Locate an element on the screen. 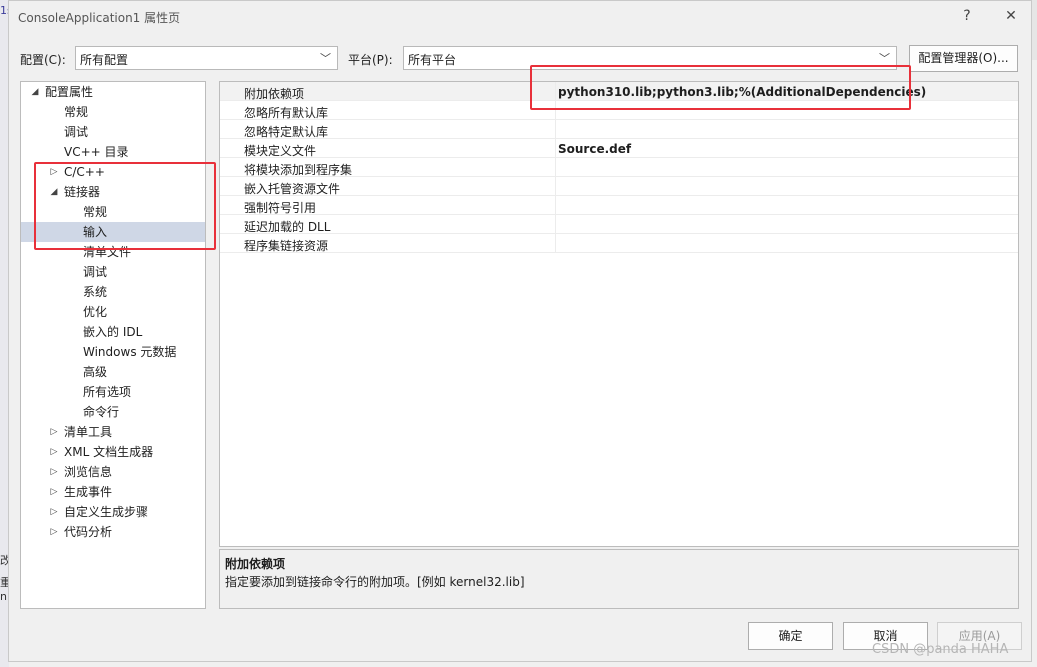  tree-item: ▷ 浏览信息 is located at coordinates (113, 472).